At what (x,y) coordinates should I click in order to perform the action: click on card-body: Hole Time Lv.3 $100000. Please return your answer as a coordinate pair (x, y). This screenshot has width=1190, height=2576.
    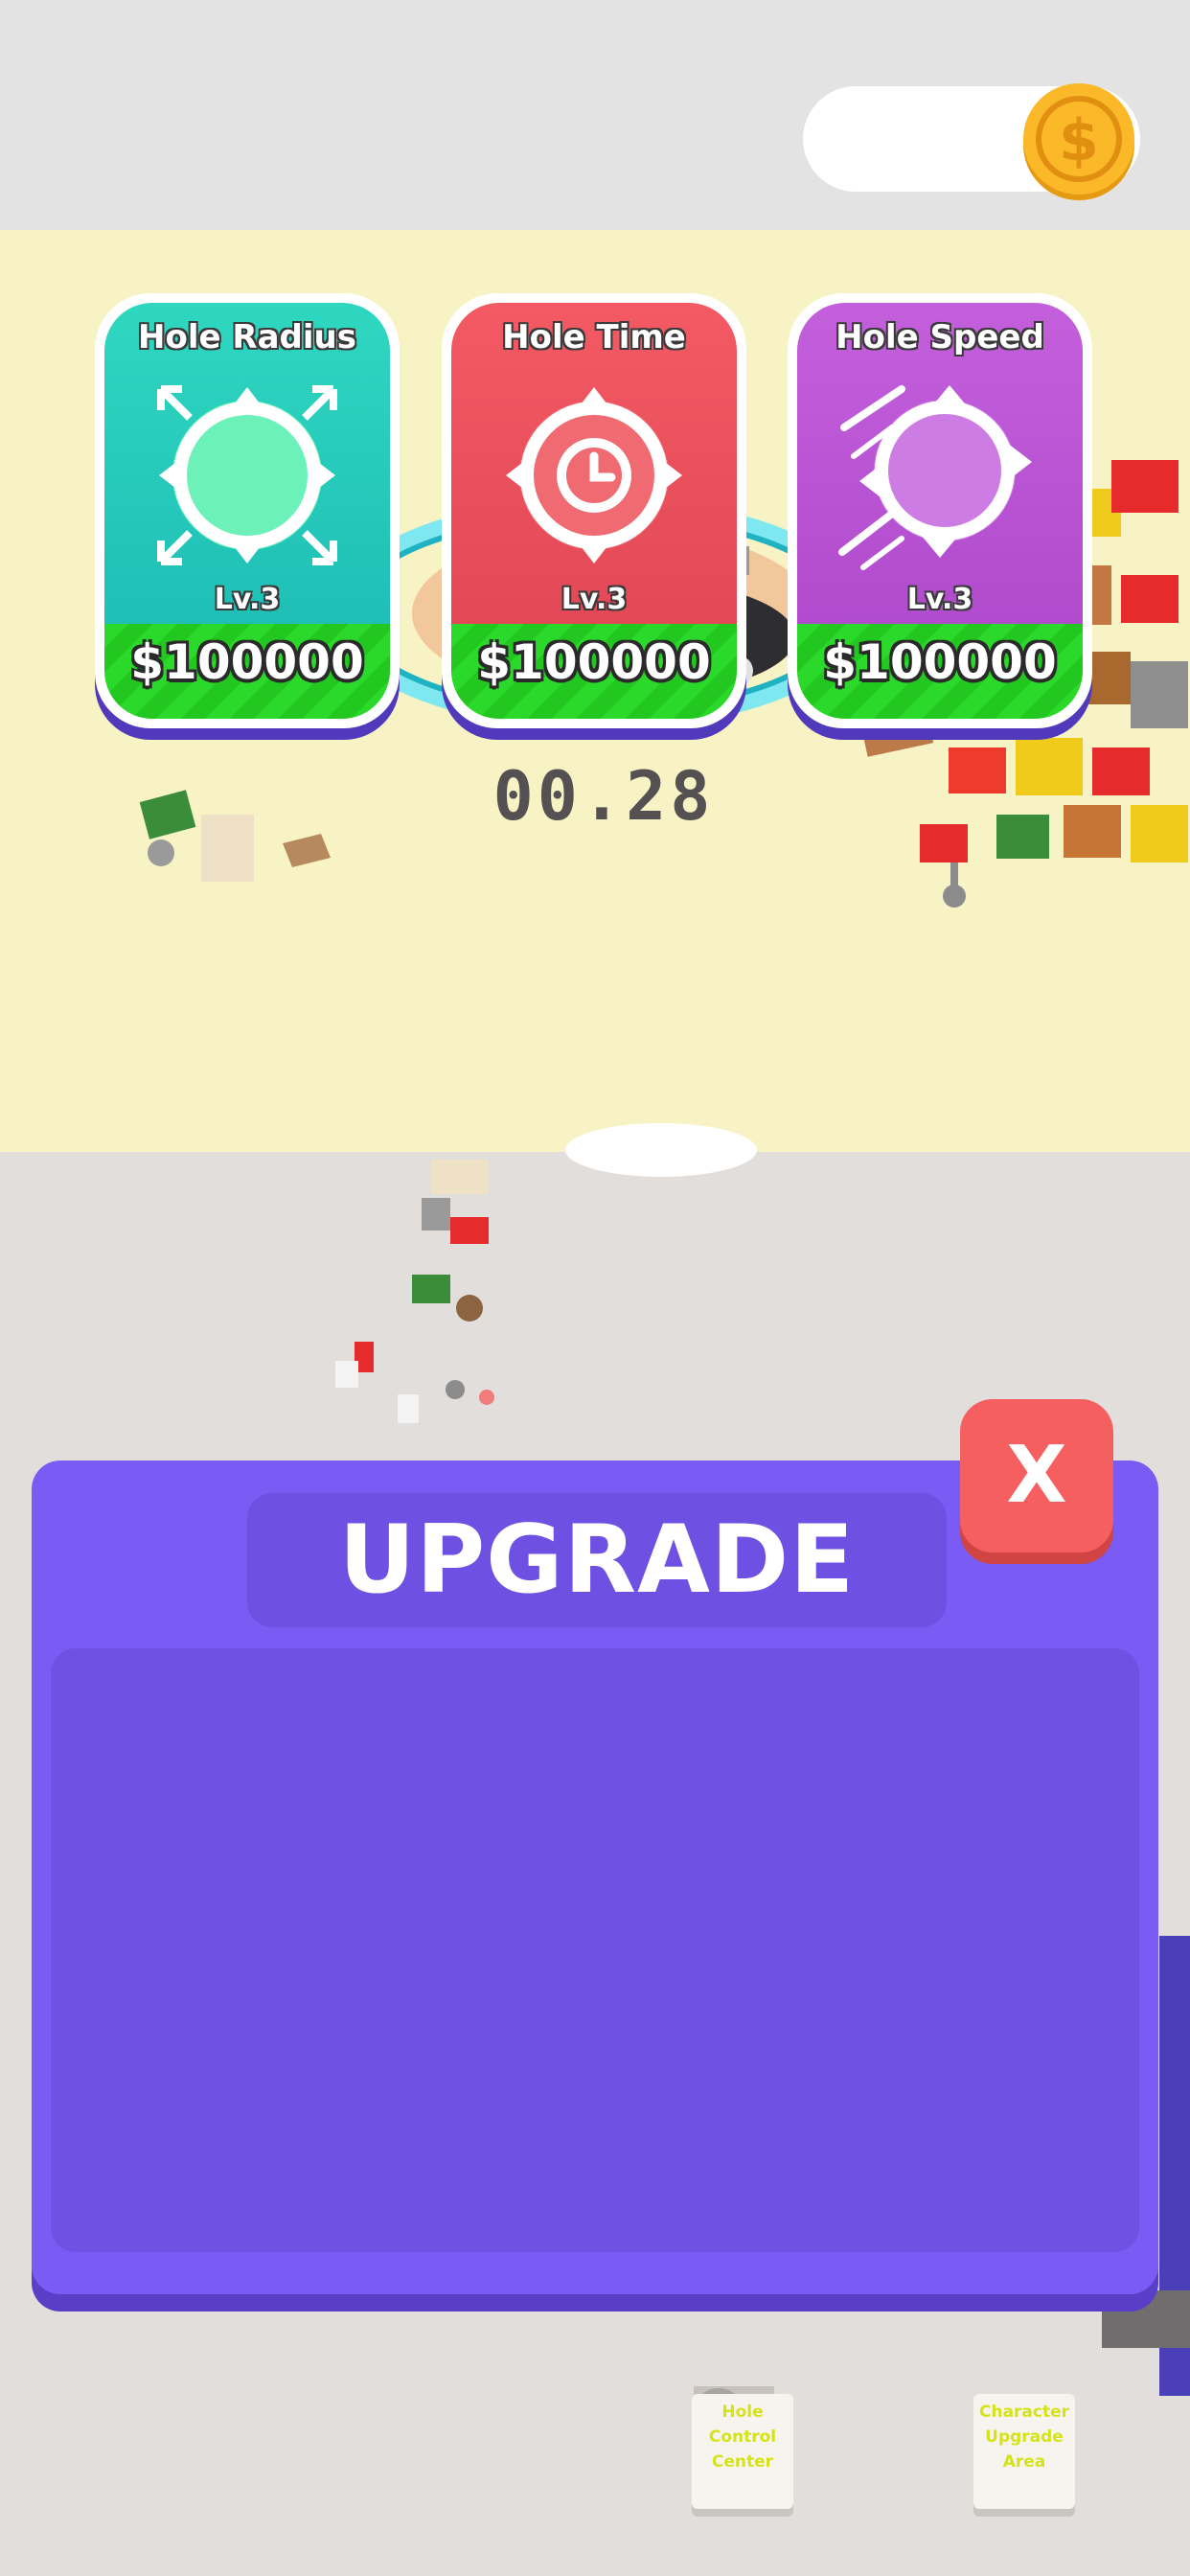
    Looking at the image, I should click on (594, 511).